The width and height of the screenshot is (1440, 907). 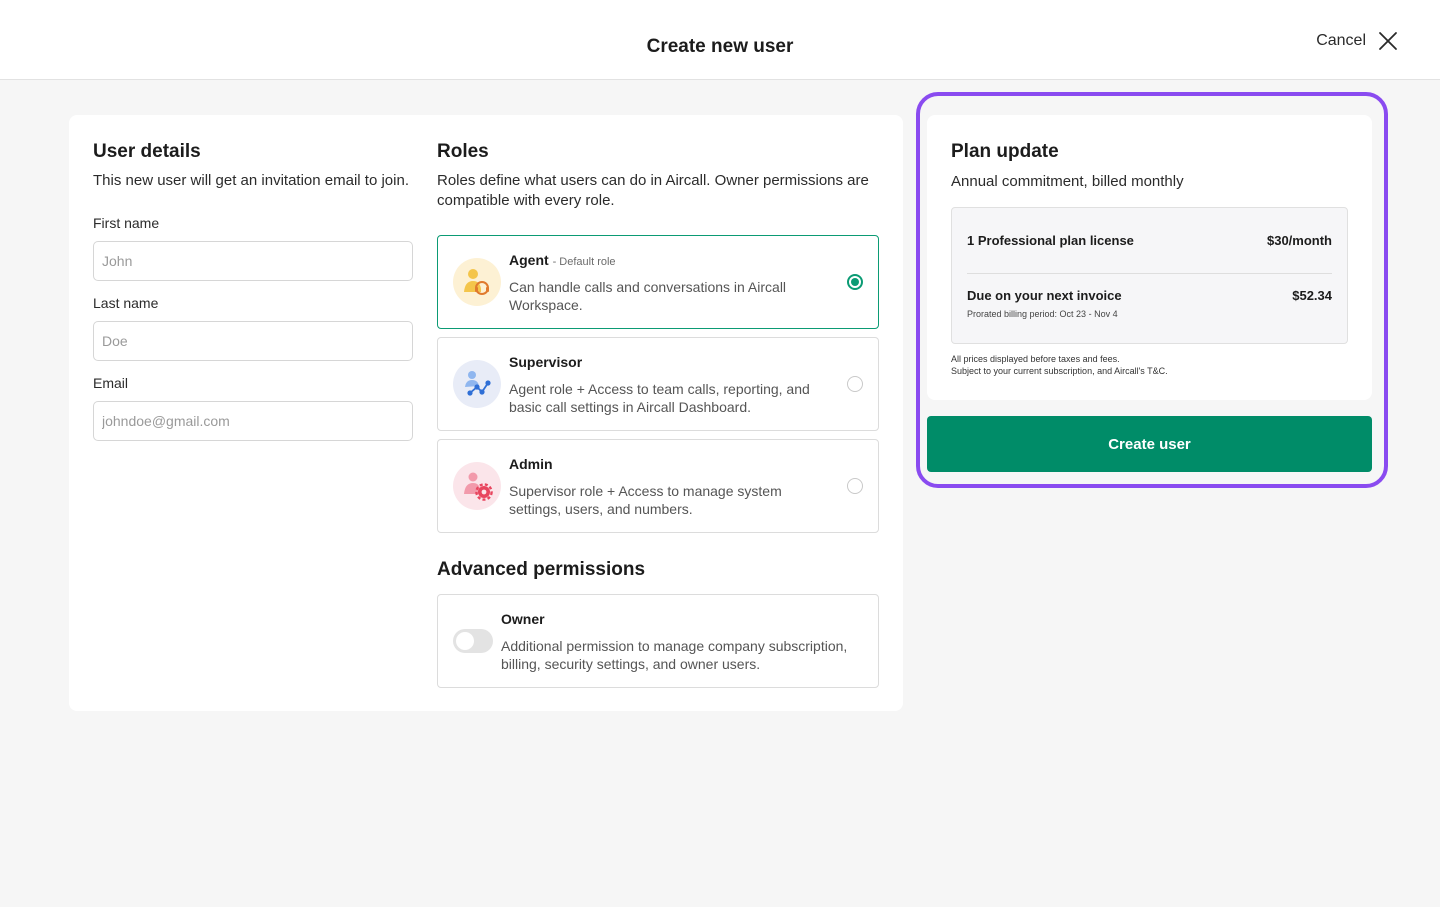 I want to click on role-name-admin: Admin, so click(x=531, y=464).